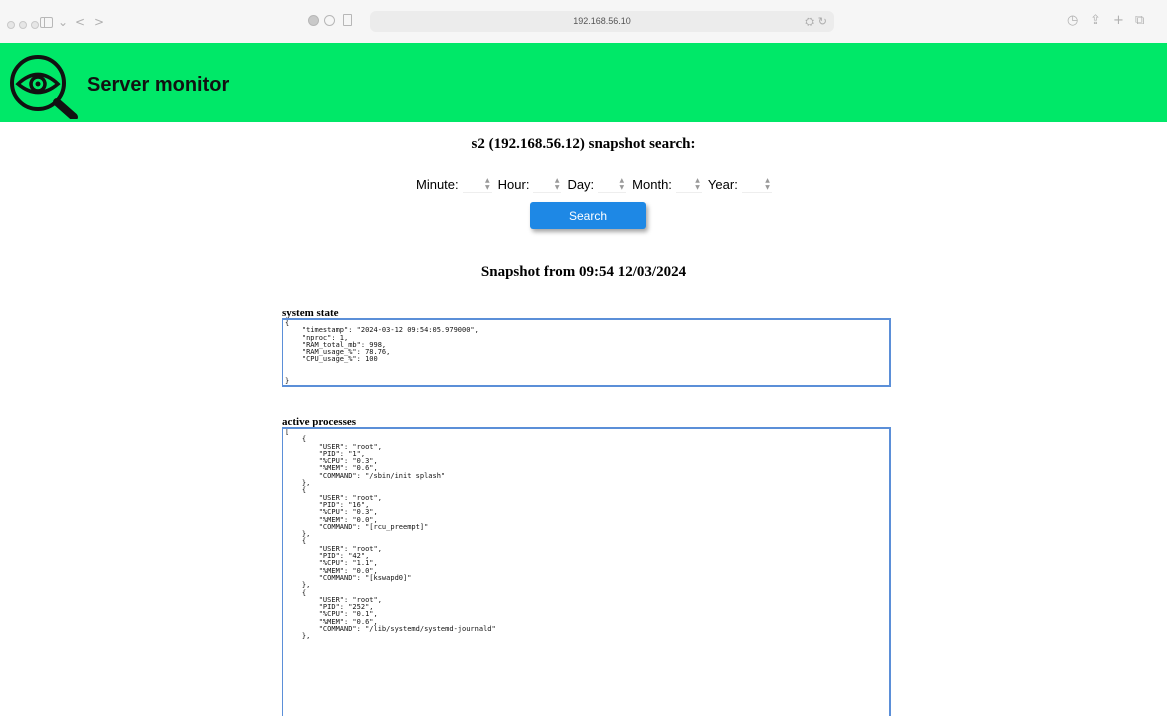 The width and height of the screenshot is (1167, 716). What do you see at coordinates (44, 87) in the screenshot?
I see `eye-magnifier-icon` at bounding box center [44, 87].